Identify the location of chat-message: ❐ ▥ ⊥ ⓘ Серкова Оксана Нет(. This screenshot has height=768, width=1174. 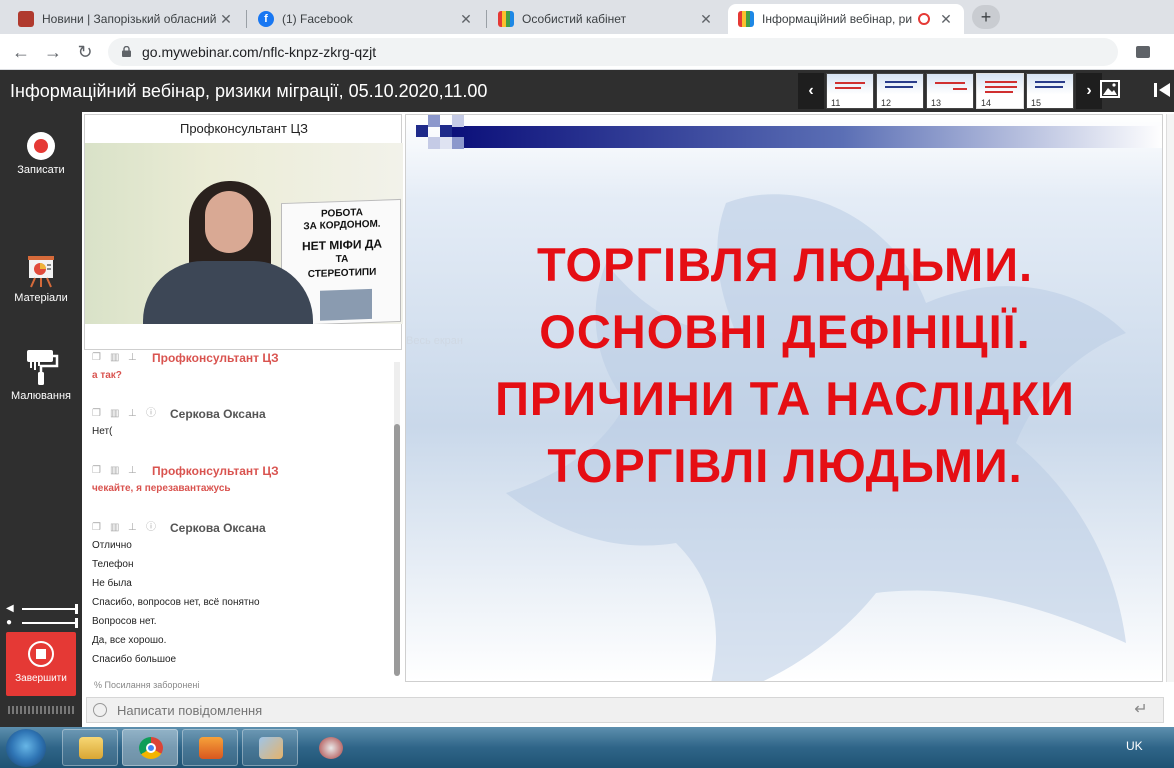
(242, 423).